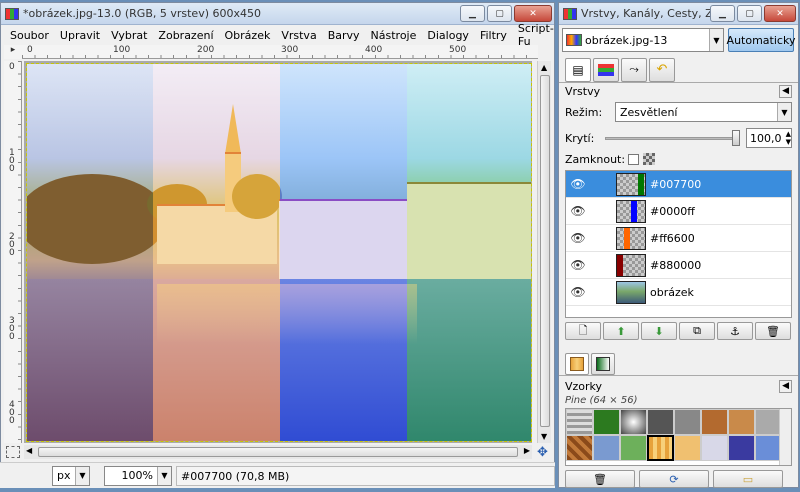  Describe the element at coordinates (13, 252) in the screenshot. I see `ruler-left: 0 1 0 0 2 0 0 3 0 0 4 0 0` at that location.